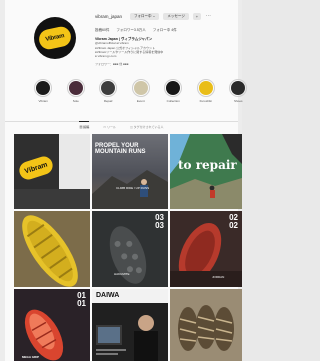 The width and height of the screenshot is (320, 361). I want to click on profile-avatar: Vibram, so click(55, 38).